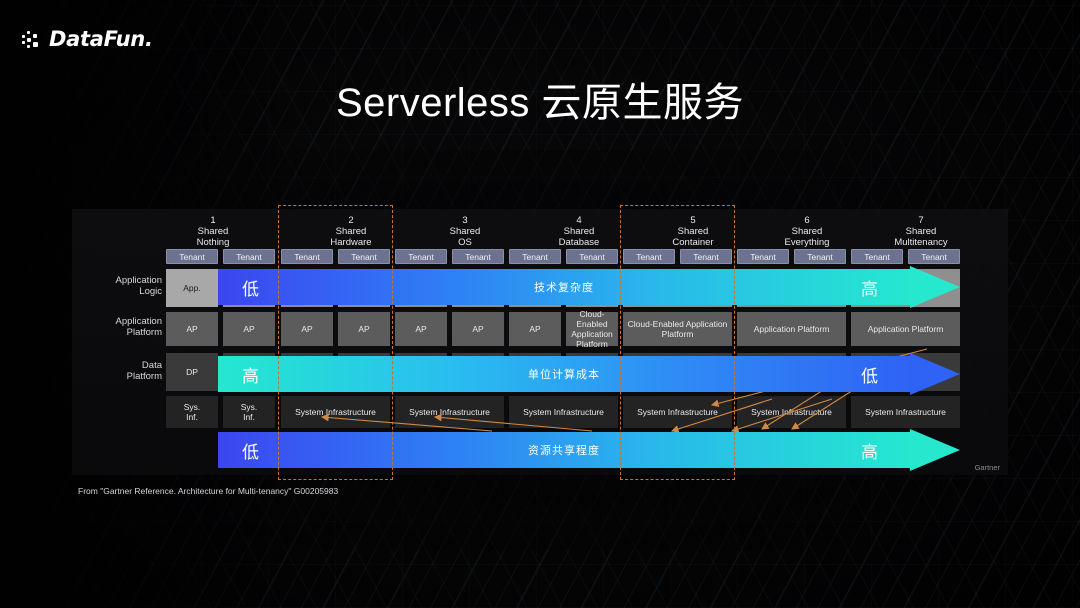 The height and width of the screenshot is (608, 1080). What do you see at coordinates (33, 39) in the screenshot?
I see `logo-dots-icon` at bounding box center [33, 39].